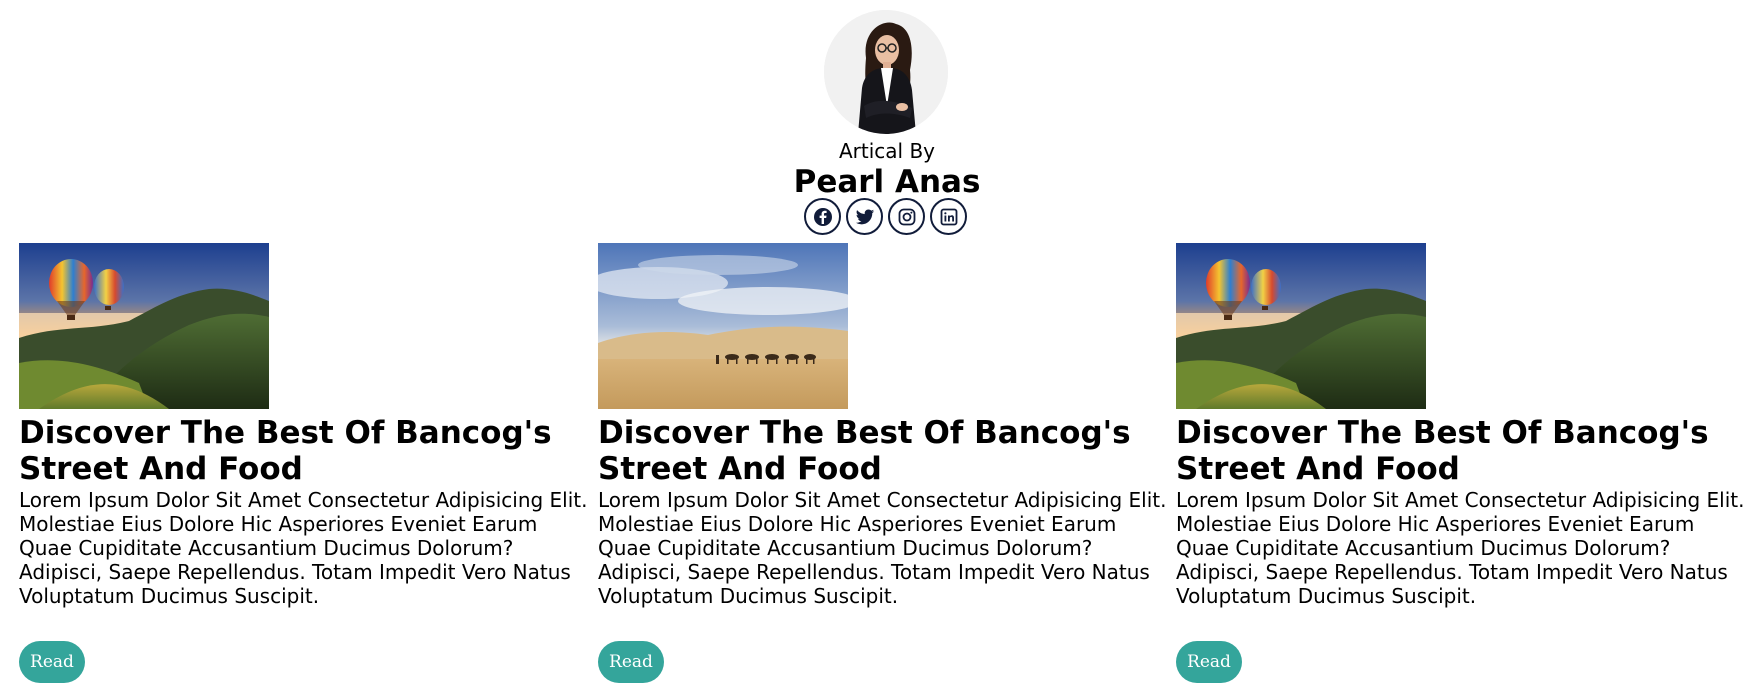 The width and height of the screenshot is (1757, 700). I want to click on twitter-link, so click(864, 216).